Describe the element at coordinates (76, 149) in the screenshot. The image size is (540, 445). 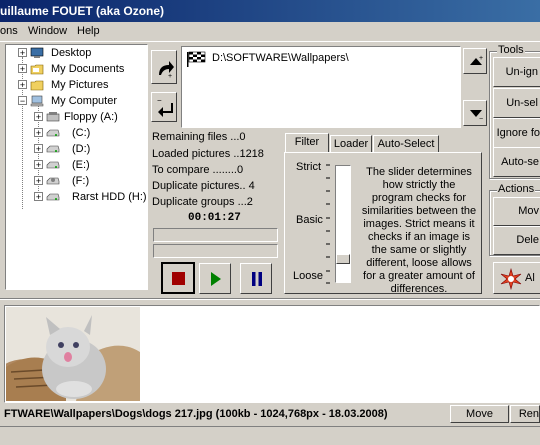
I see `tree-item-drive-d: + (D:)` at that location.